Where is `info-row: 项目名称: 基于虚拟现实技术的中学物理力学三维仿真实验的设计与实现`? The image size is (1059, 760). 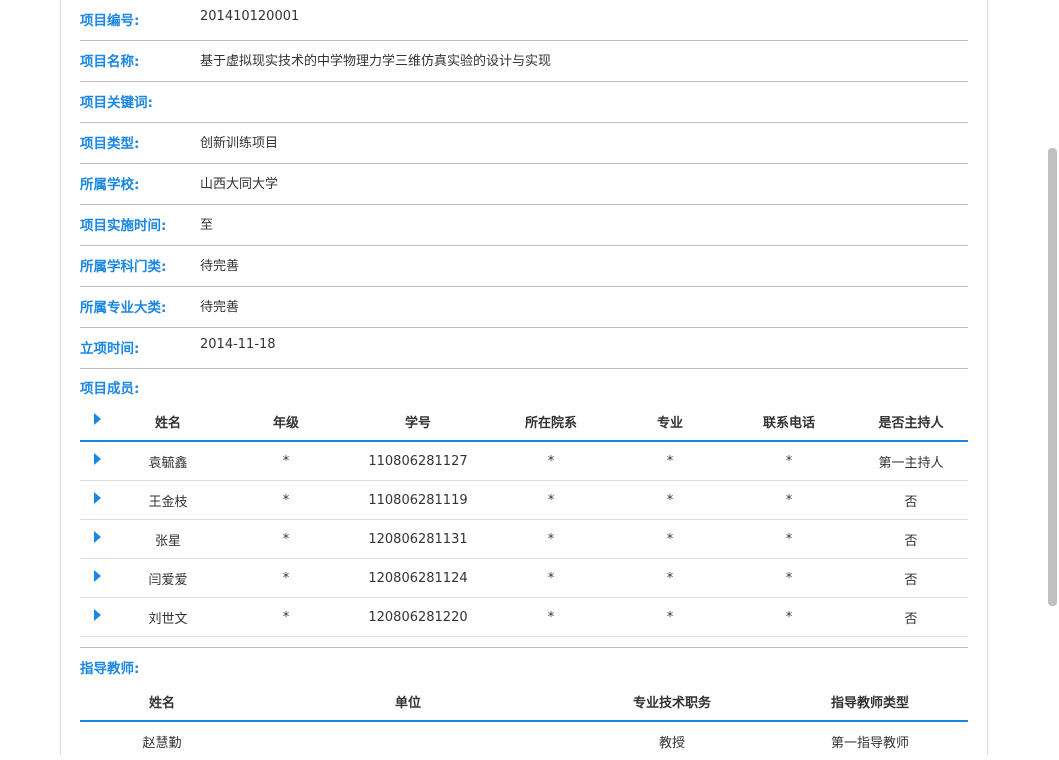 info-row: 项目名称: 基于虚拟现实技术的中学物理力学三维仿真实验的设计与实现 is located at coordinates (524, 61).